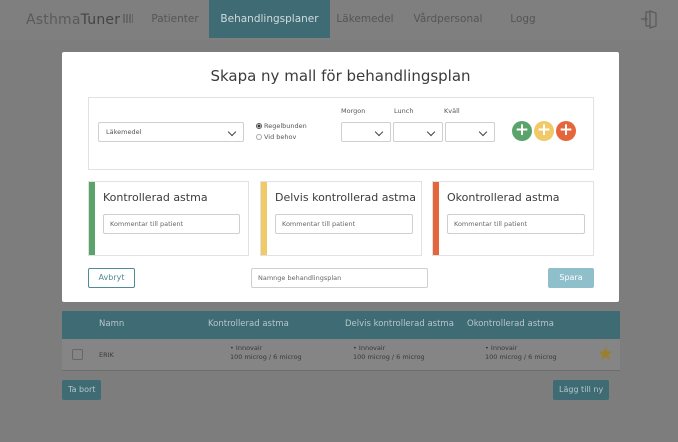 The image size is (678, 442). I want to click on add-new-button: Lägg till ny, so click(581, 390).